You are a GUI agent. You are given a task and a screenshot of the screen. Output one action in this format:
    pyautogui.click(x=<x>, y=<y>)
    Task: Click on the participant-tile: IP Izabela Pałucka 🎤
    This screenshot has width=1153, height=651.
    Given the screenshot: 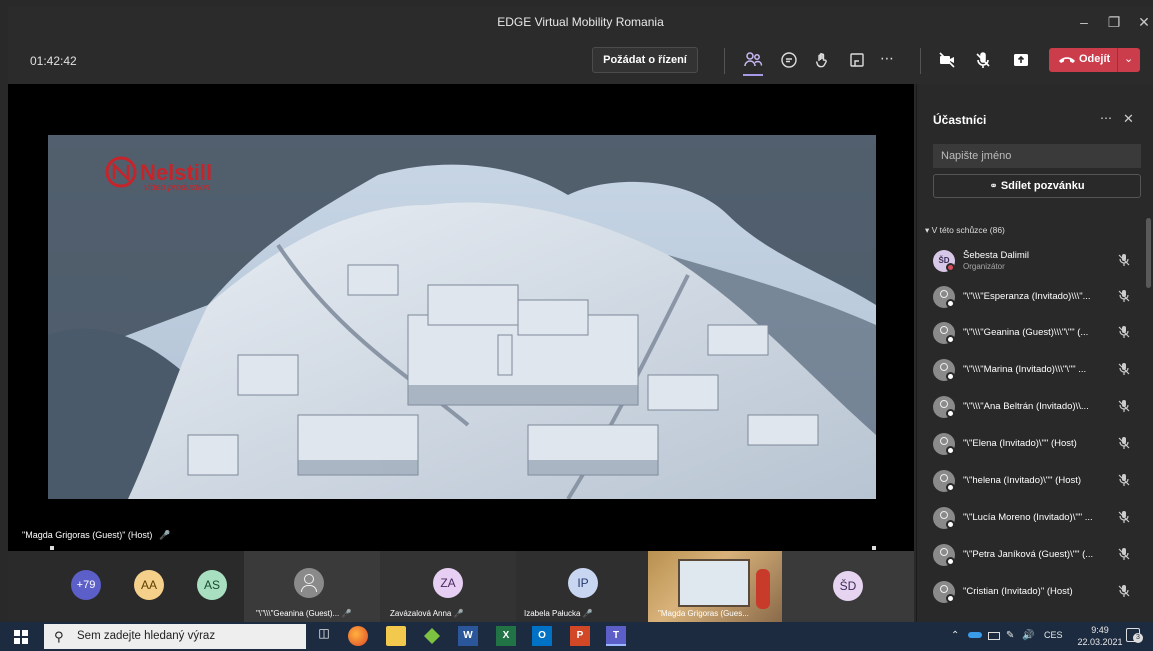 What is the action you would take?
    pyautogui.click(x=582, y=586)
    